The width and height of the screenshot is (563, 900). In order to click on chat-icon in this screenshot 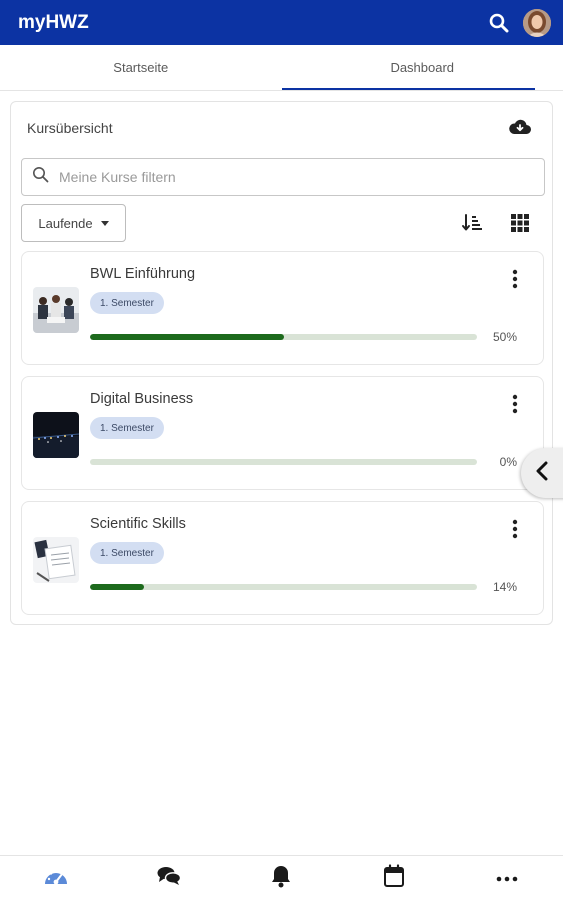, I will do `click(169, 878)`.